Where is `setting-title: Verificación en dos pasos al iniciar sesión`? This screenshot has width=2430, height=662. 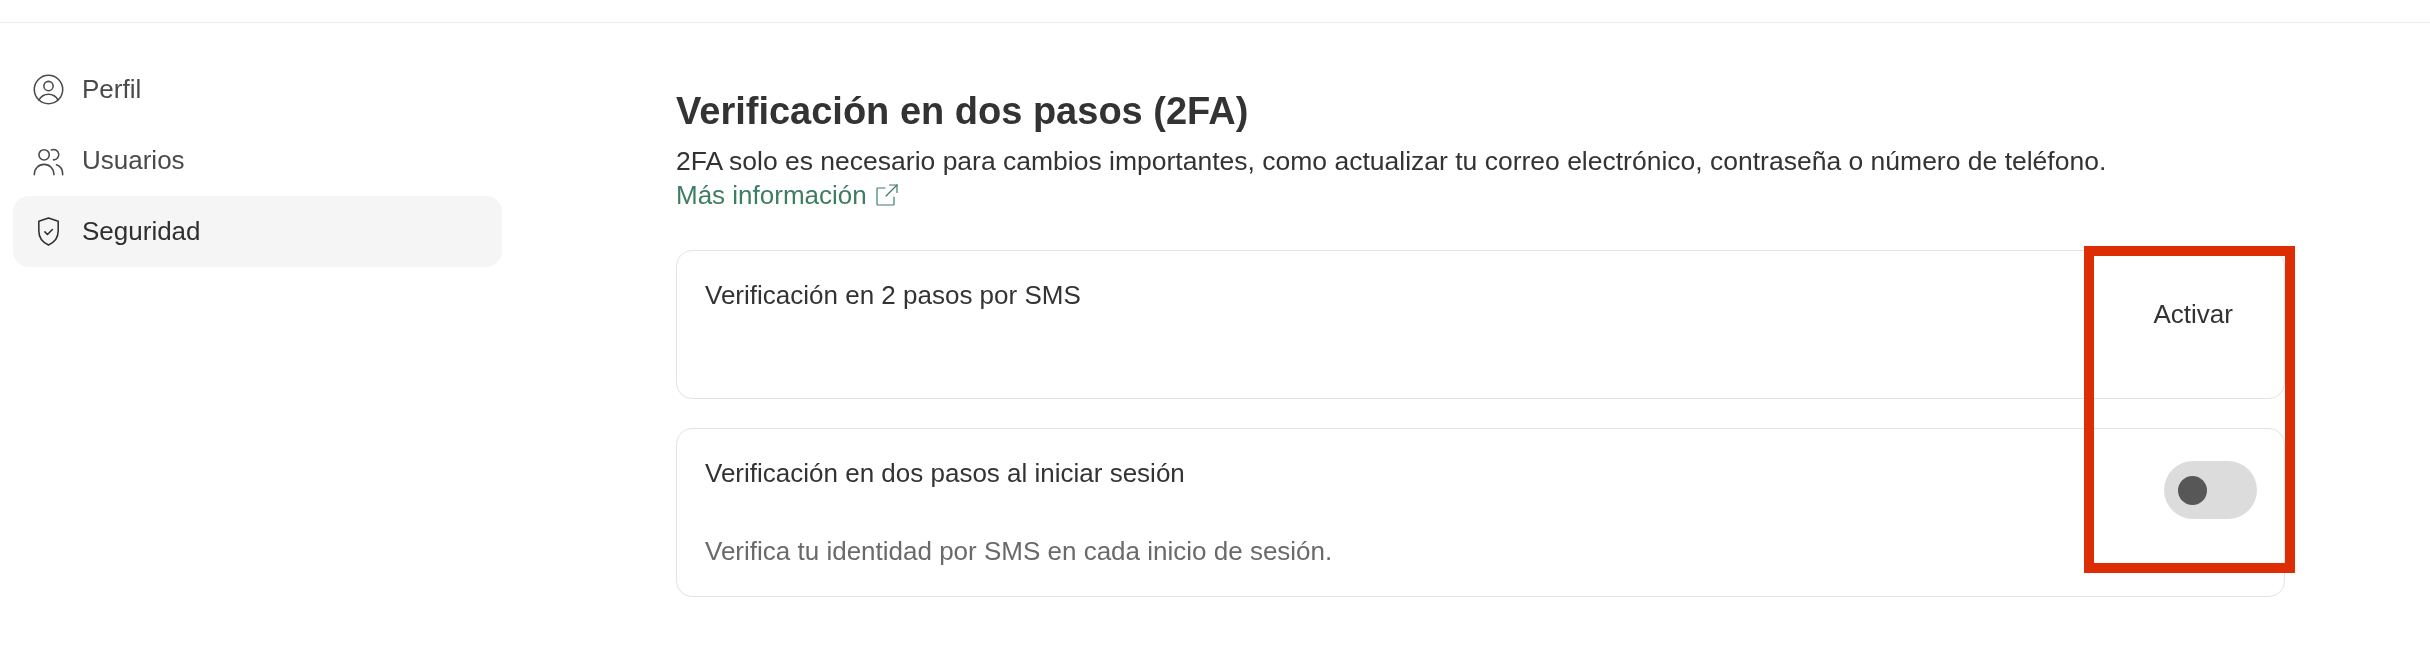 setting-title: Verificación en dos pasos al iniciar sesión is located at coordinates (945, 473).